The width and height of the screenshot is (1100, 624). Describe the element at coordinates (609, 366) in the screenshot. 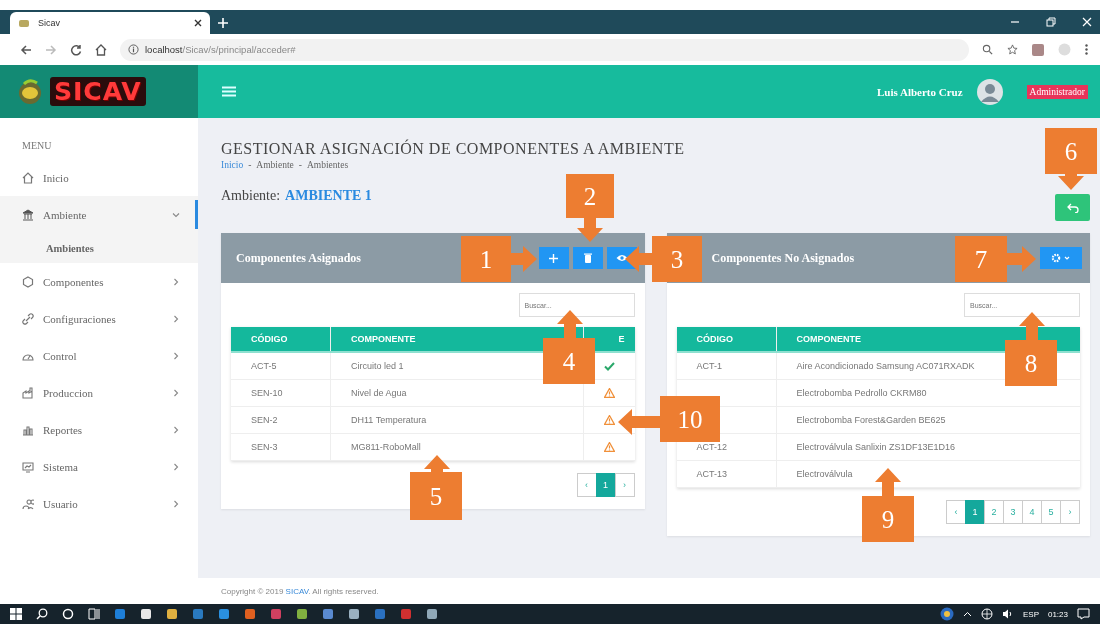

I see `check-icon` at that location.